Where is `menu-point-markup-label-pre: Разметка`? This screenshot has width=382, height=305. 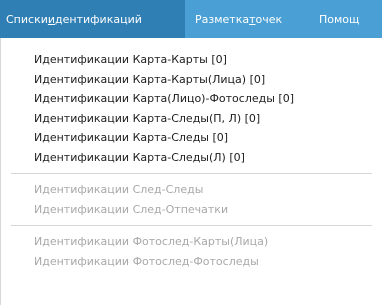 menu-point-markup-label-pre: Разметка is located at coordinates (222, 19).